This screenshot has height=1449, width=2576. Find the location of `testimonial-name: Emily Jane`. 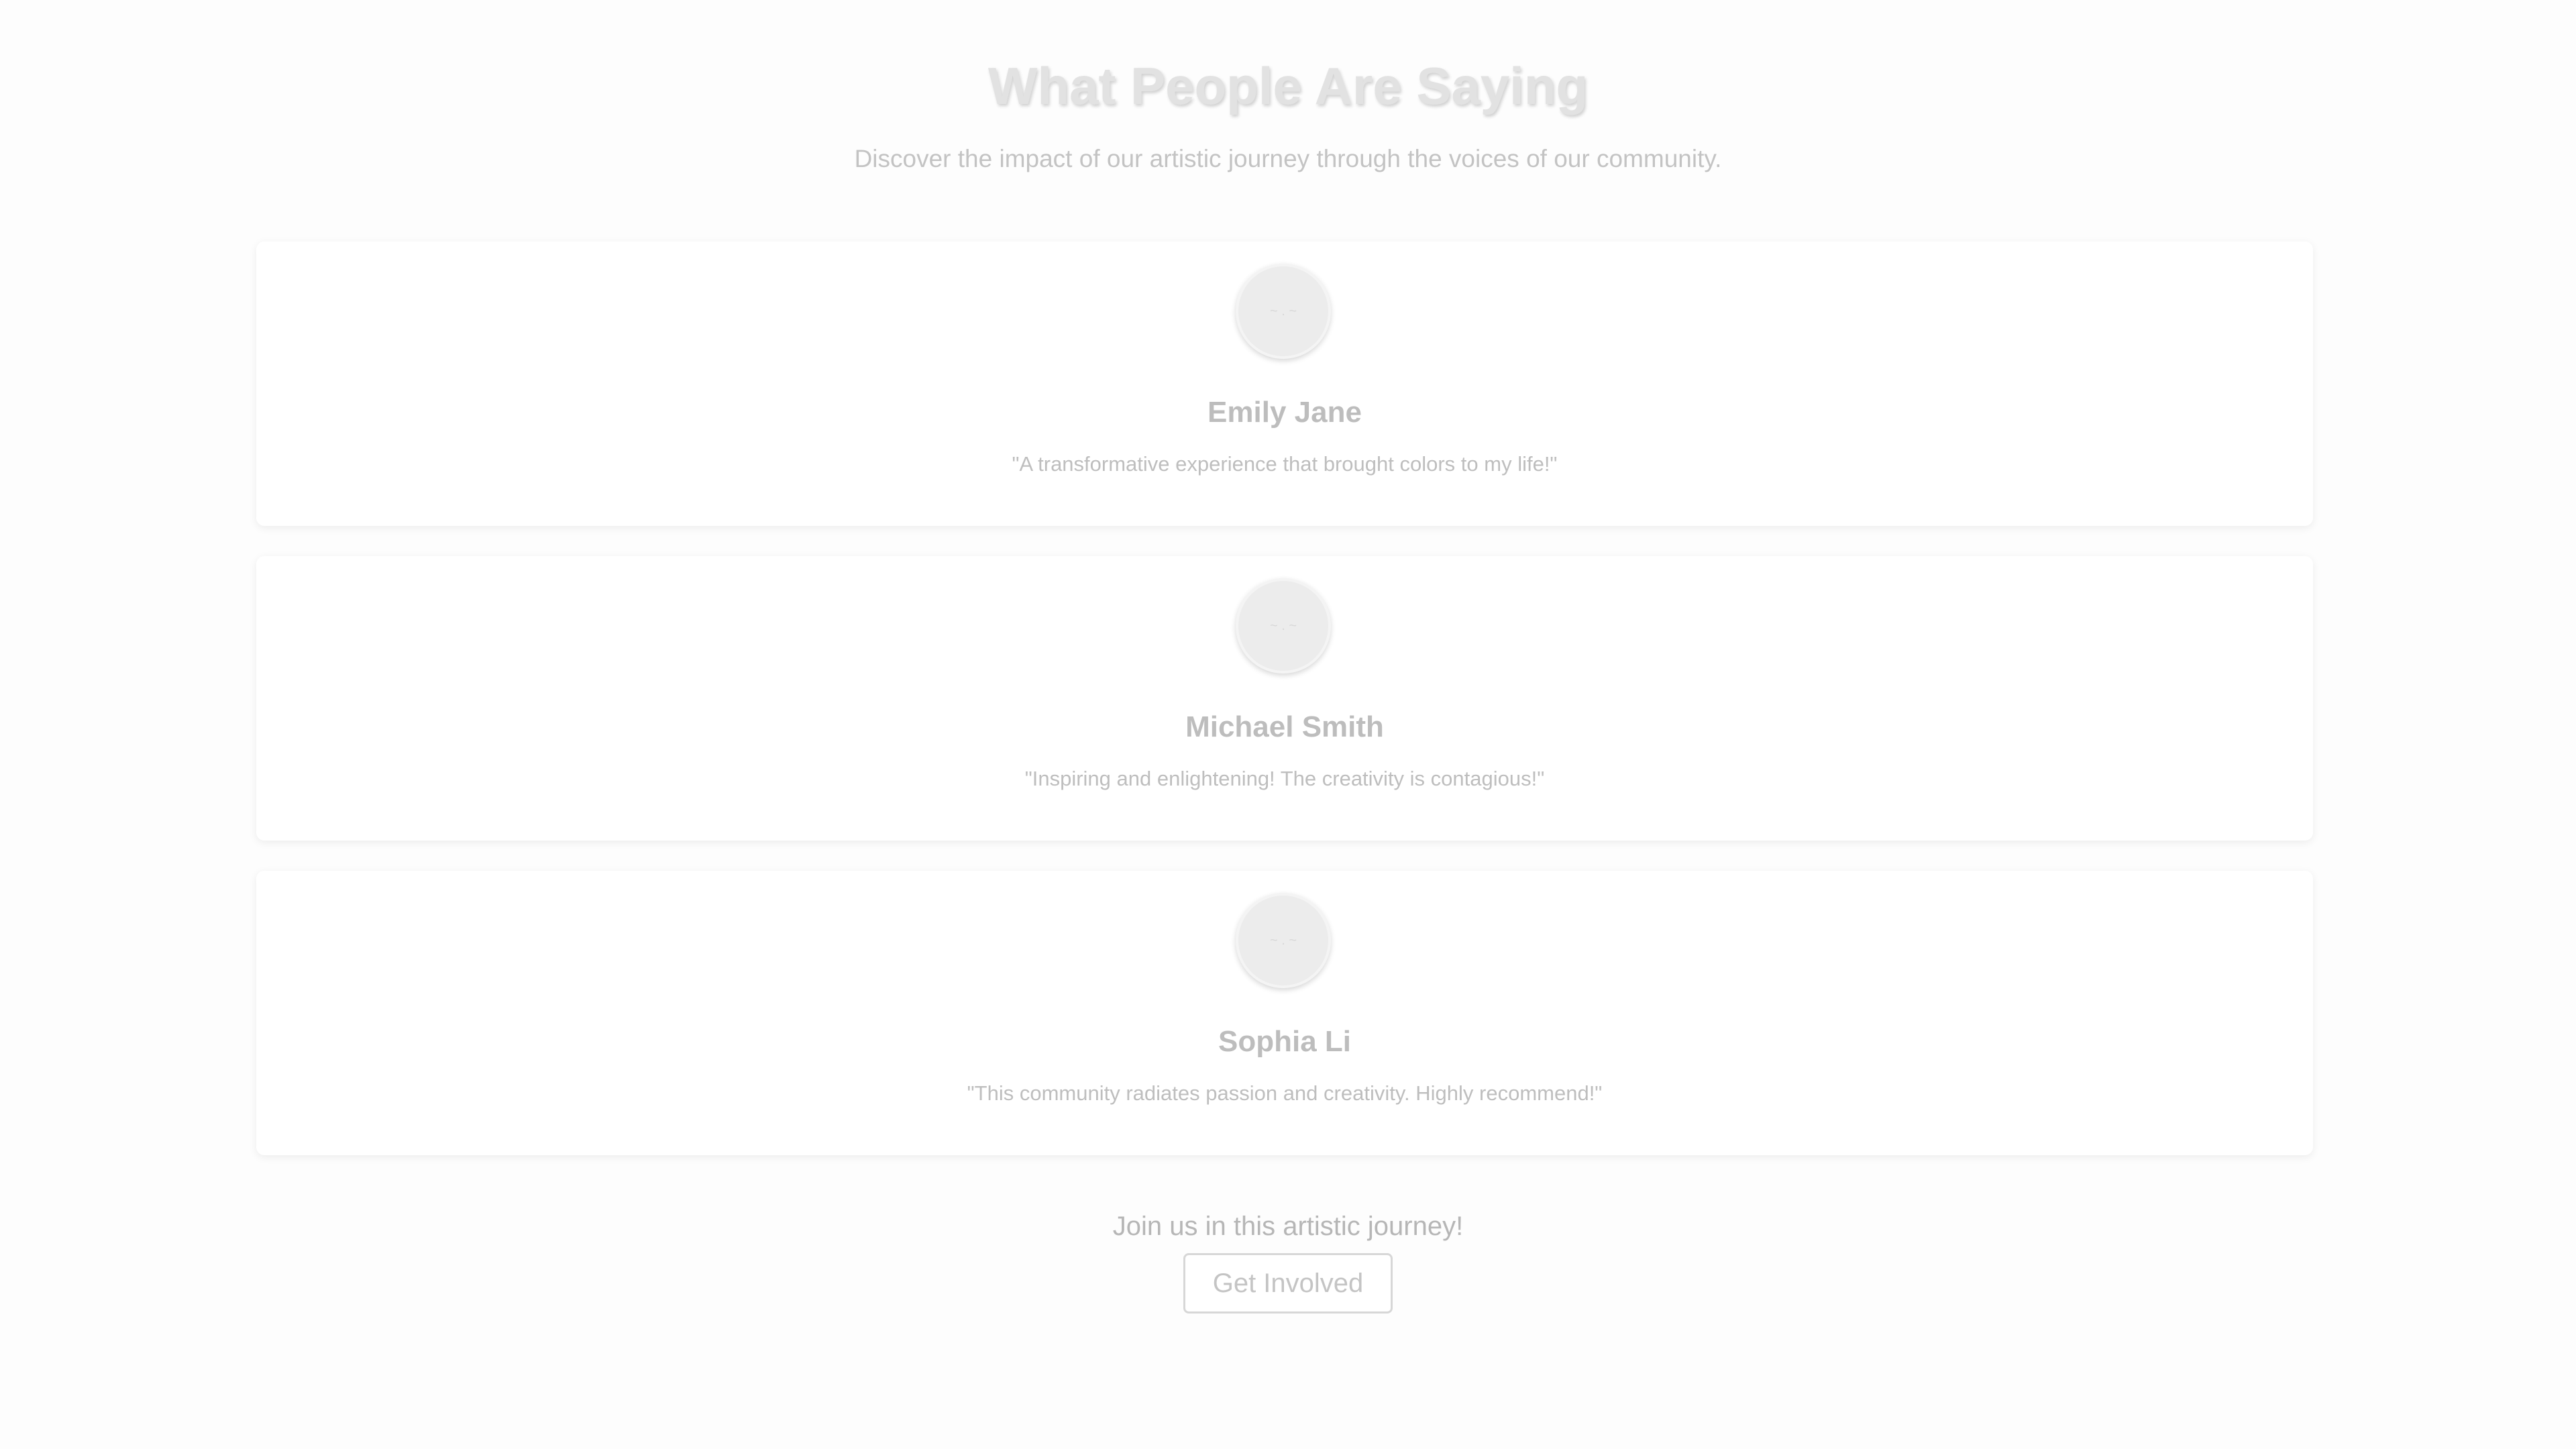

testimonial-name: Emily Jane is located at coordinates (1285, 412).